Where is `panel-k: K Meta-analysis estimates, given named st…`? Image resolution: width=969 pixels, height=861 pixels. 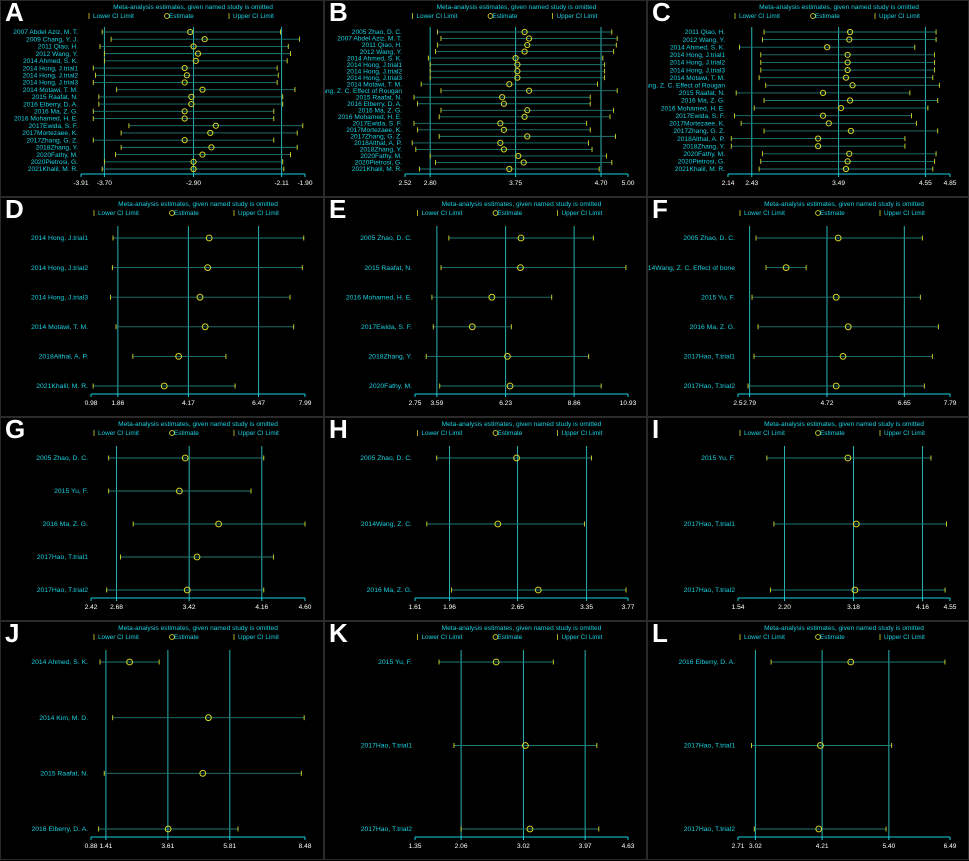 panel-k: K Meta-analysis estimates, given named st… is located at coordinates (485, 740).